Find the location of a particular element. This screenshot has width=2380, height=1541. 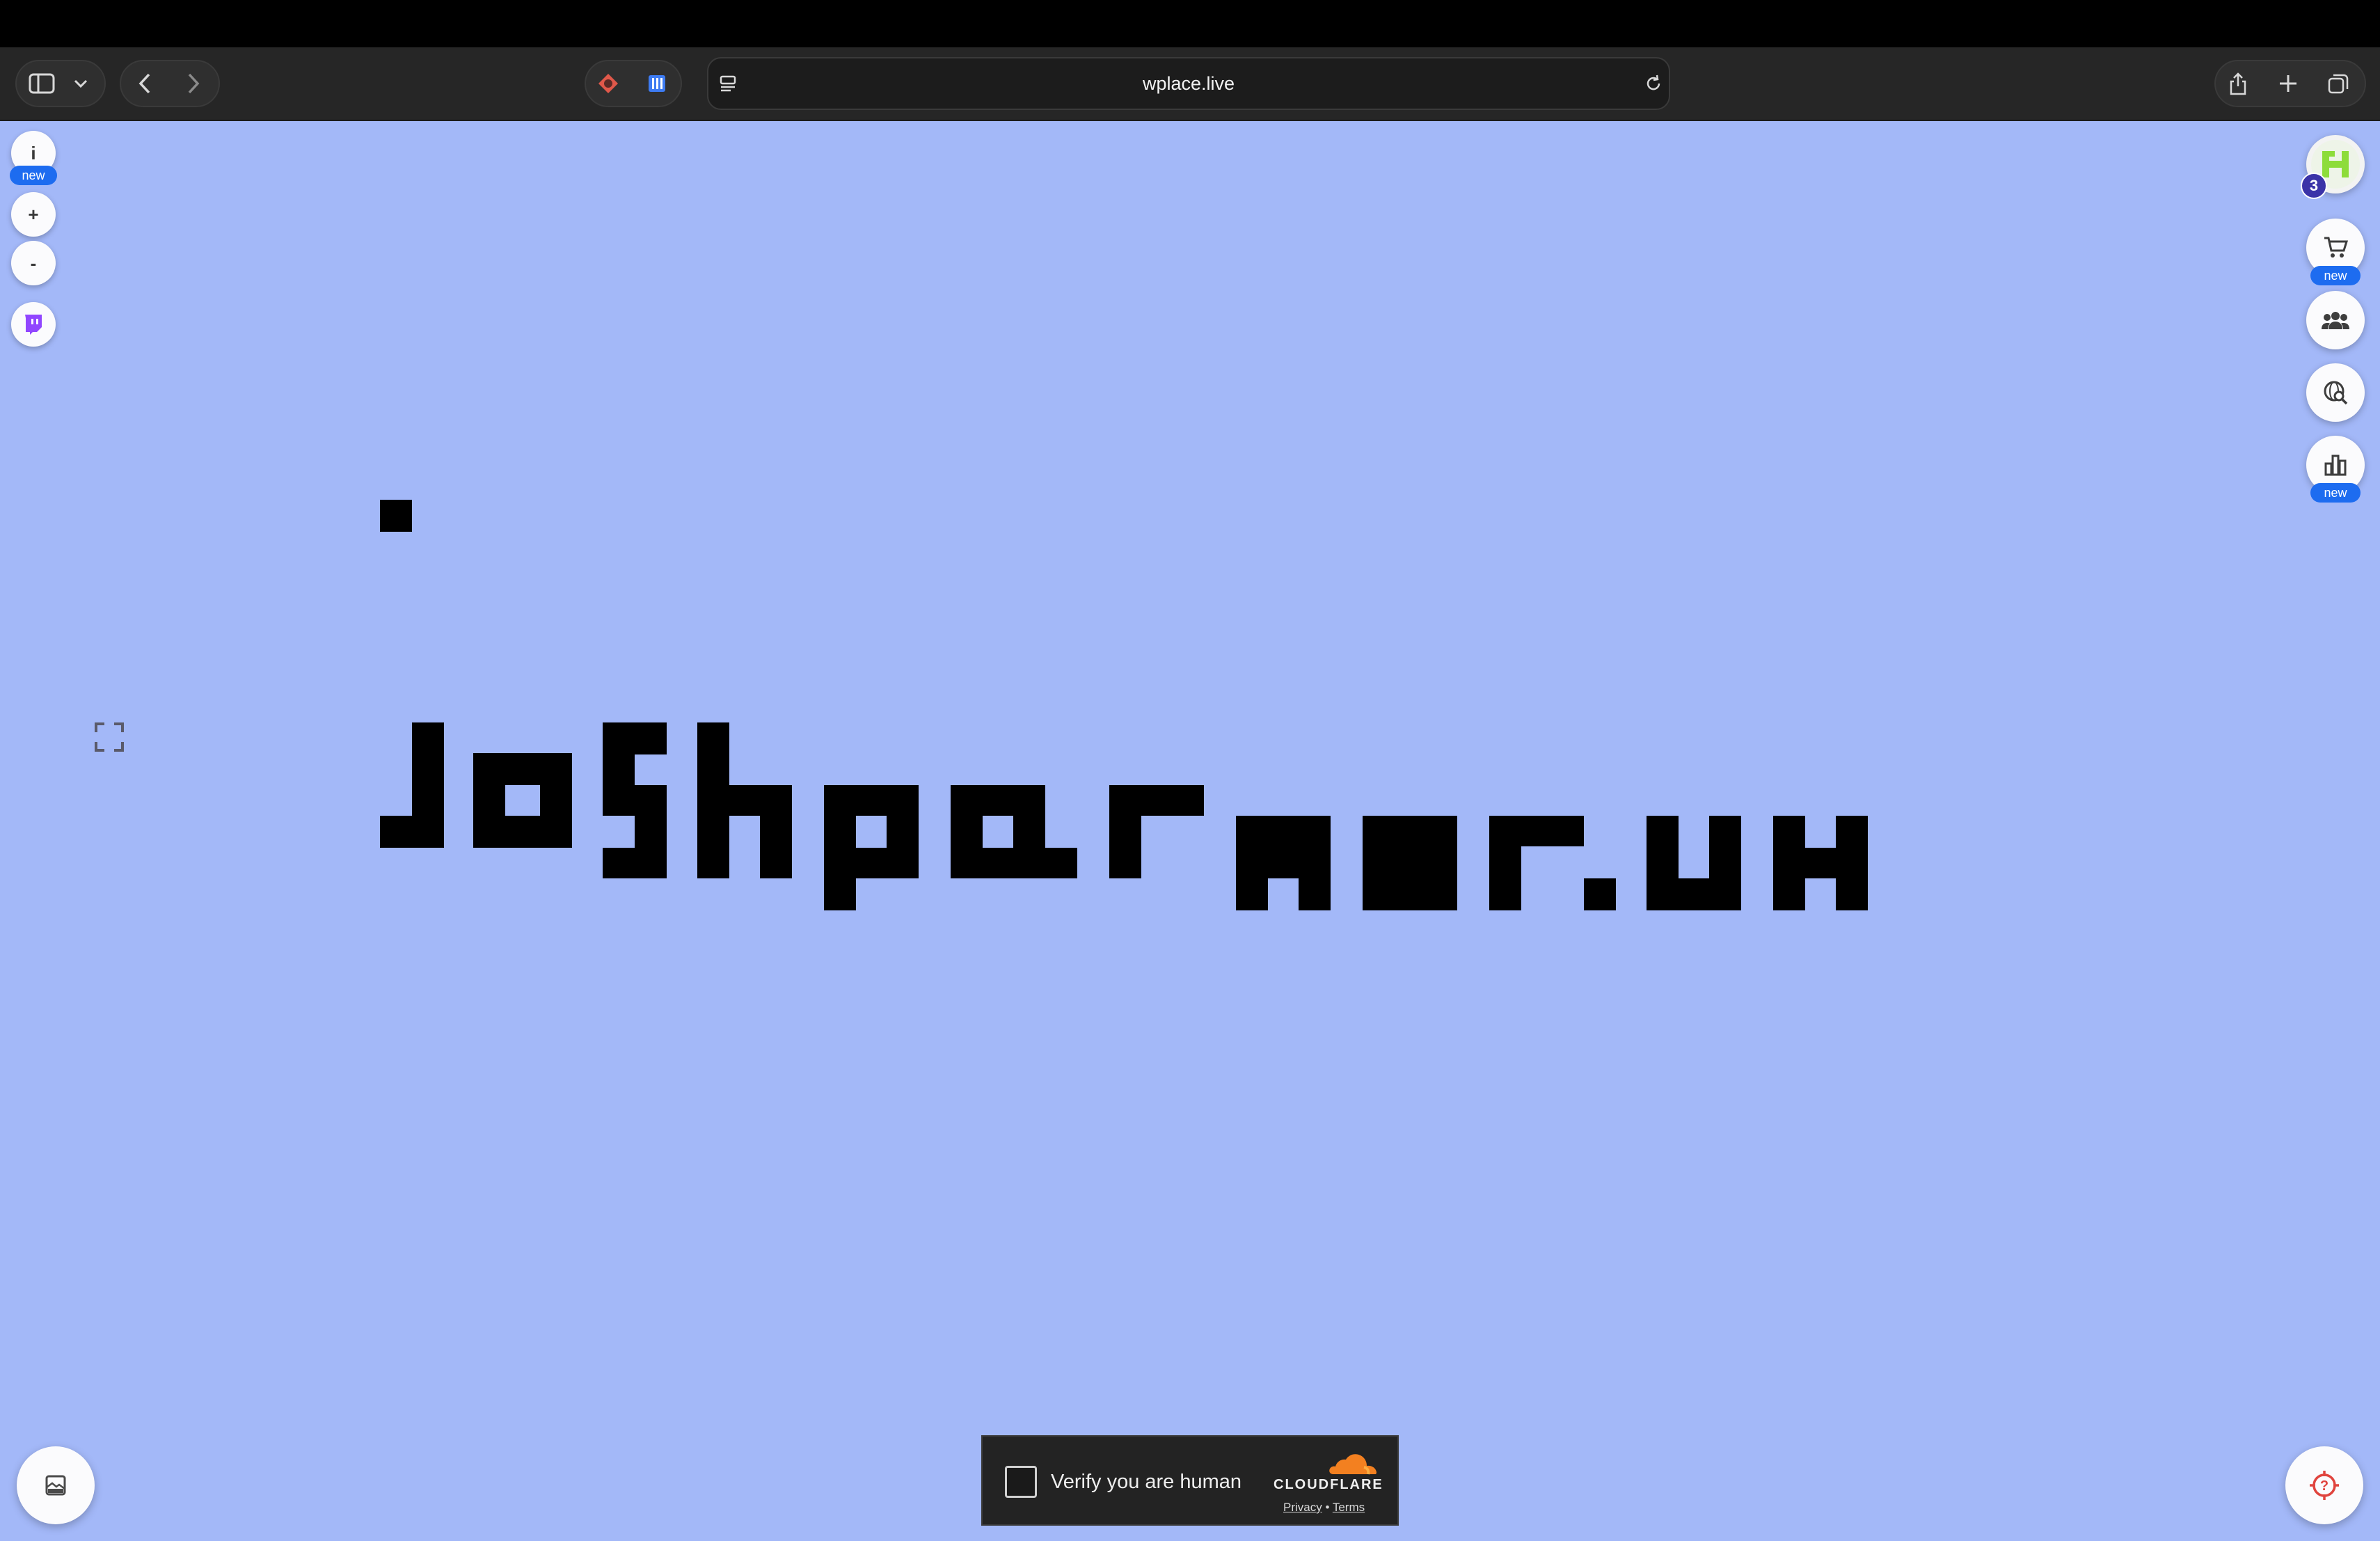

window-top-strip is located at coordinates (1190, 23).